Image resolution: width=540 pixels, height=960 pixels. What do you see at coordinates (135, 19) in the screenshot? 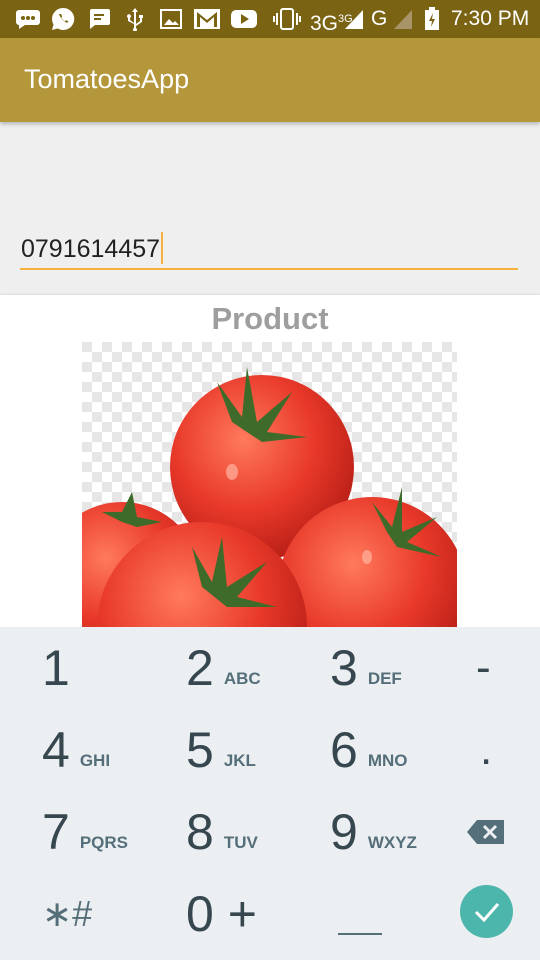
I see `usb-icon` at bounding box center [135, 19].